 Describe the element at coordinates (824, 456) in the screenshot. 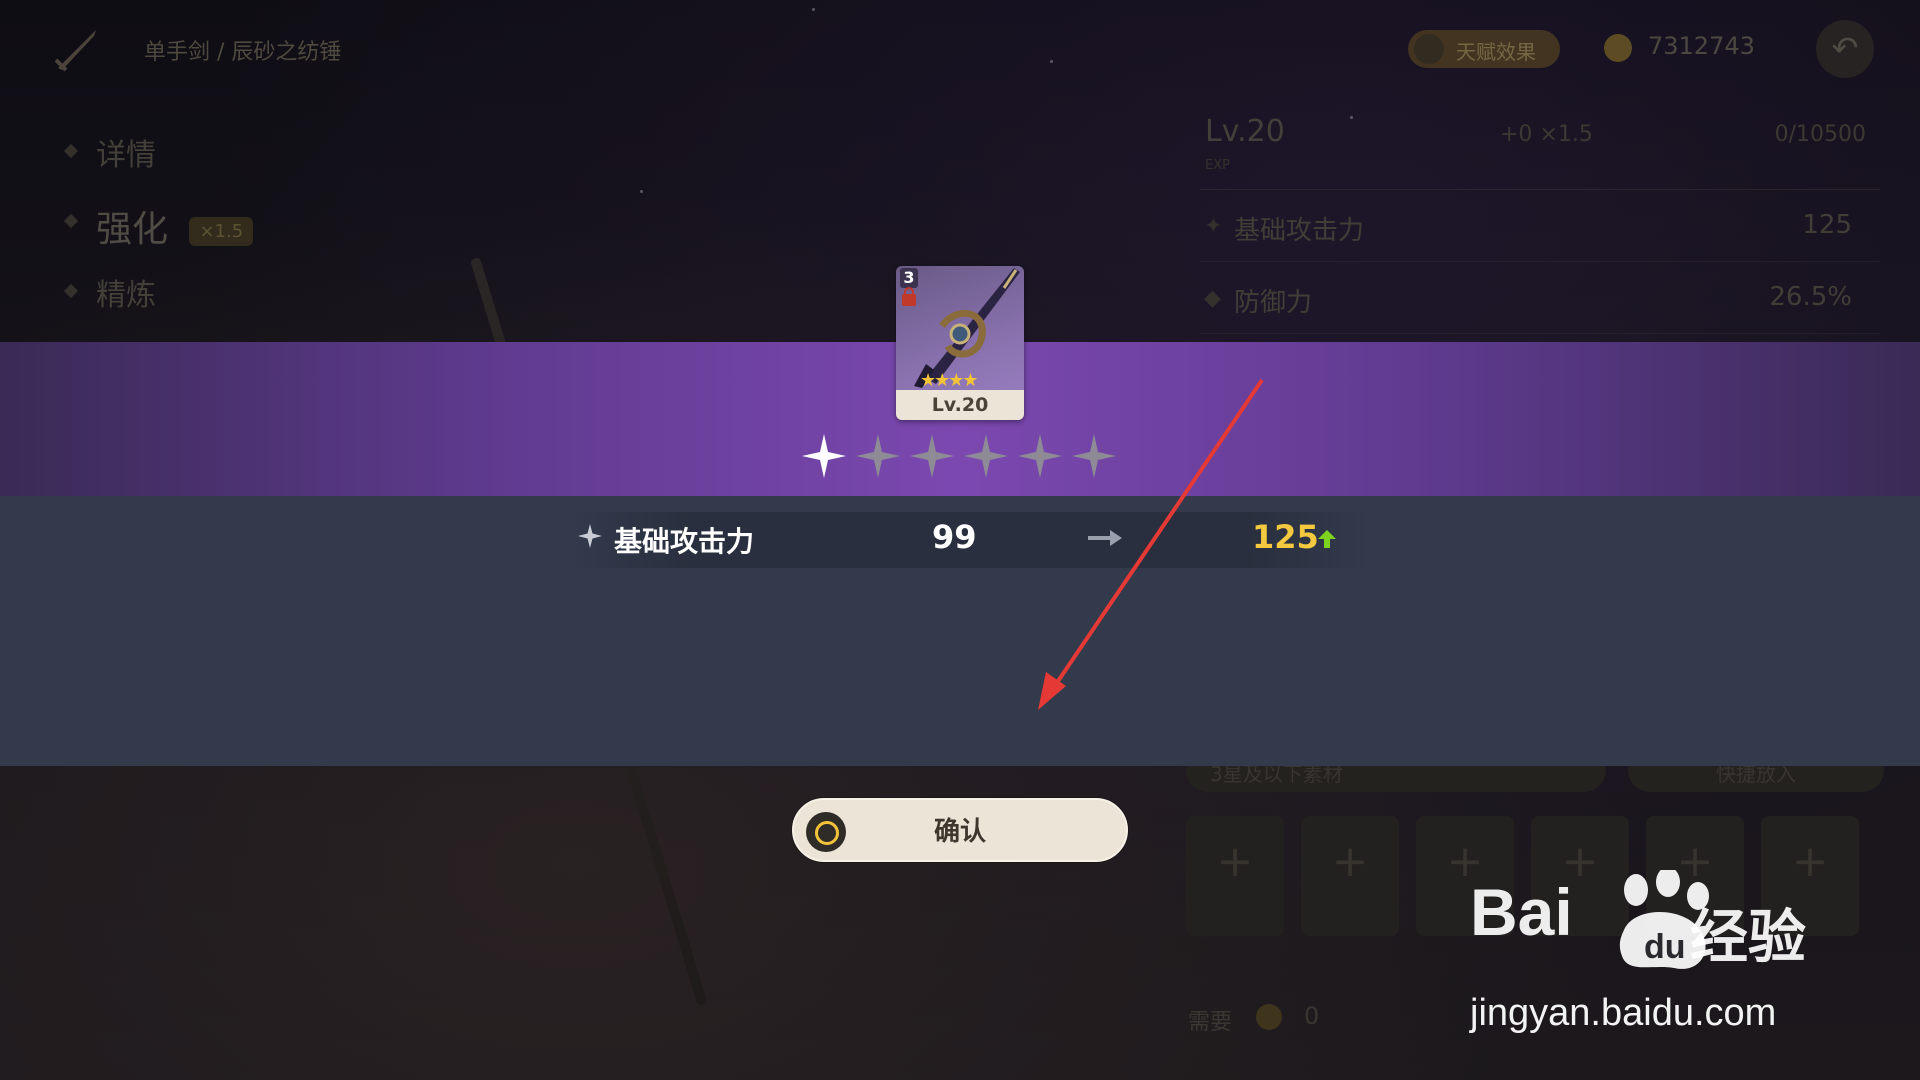

I see `ascension-star-filled-icon` at that location.